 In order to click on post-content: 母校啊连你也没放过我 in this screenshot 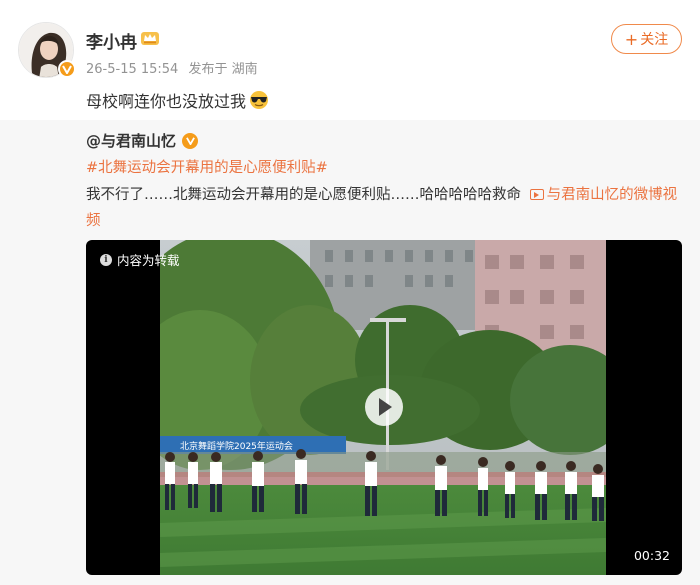, I will do `click(178, 100)`.